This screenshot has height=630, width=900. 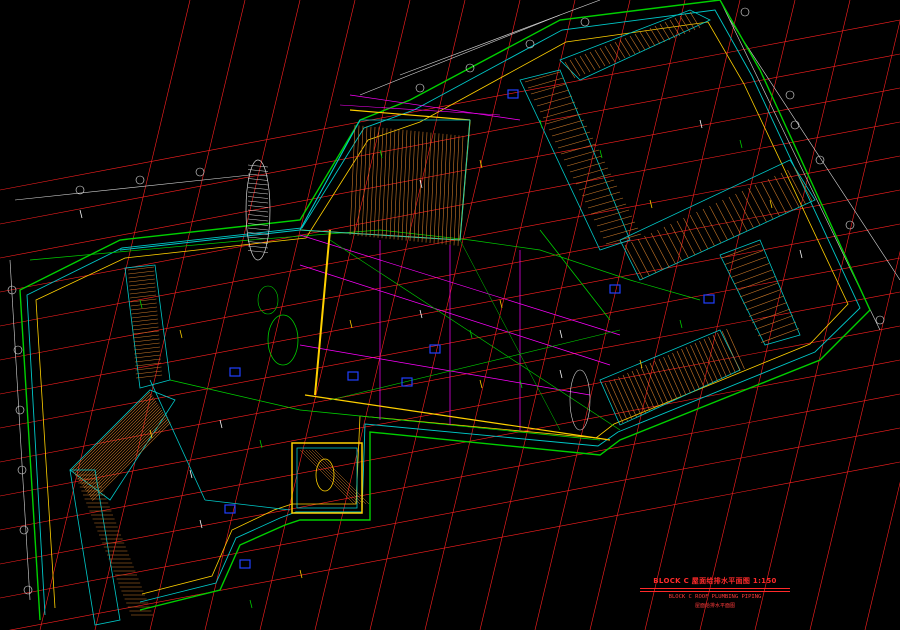 What do you see at coordinates (714, 606) in the screenshot?
I see `drawing-subtitle: 屋面给排水平面图` at bounding box center [714, 606].